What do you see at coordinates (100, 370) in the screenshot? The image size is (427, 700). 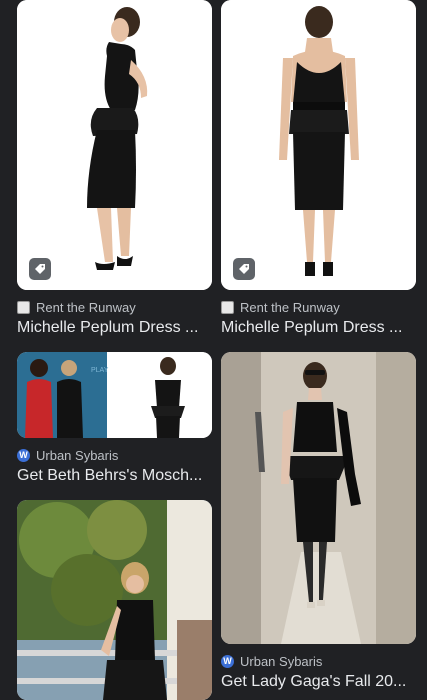 I see `photo-text: PLAY` at bounding box center [100, 370].